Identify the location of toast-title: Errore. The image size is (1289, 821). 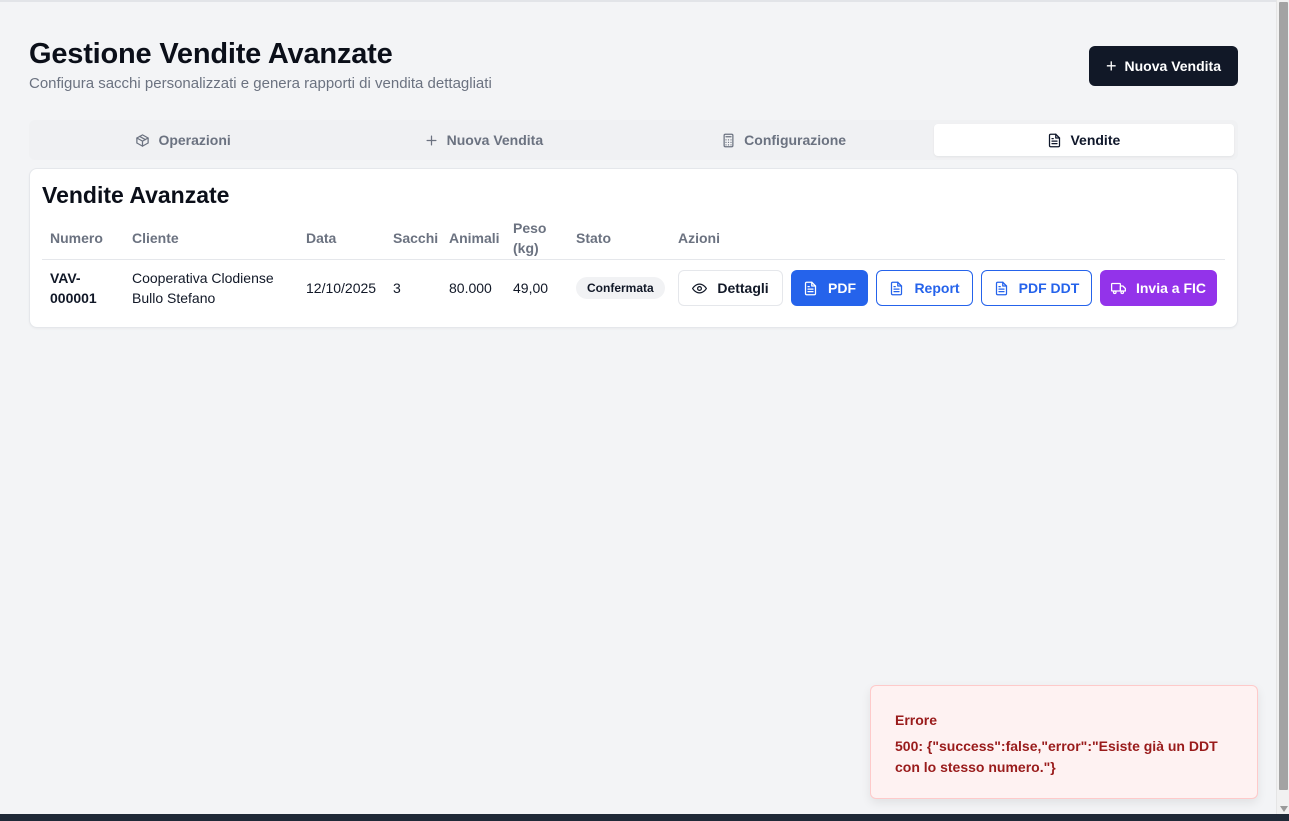
(916, 720).